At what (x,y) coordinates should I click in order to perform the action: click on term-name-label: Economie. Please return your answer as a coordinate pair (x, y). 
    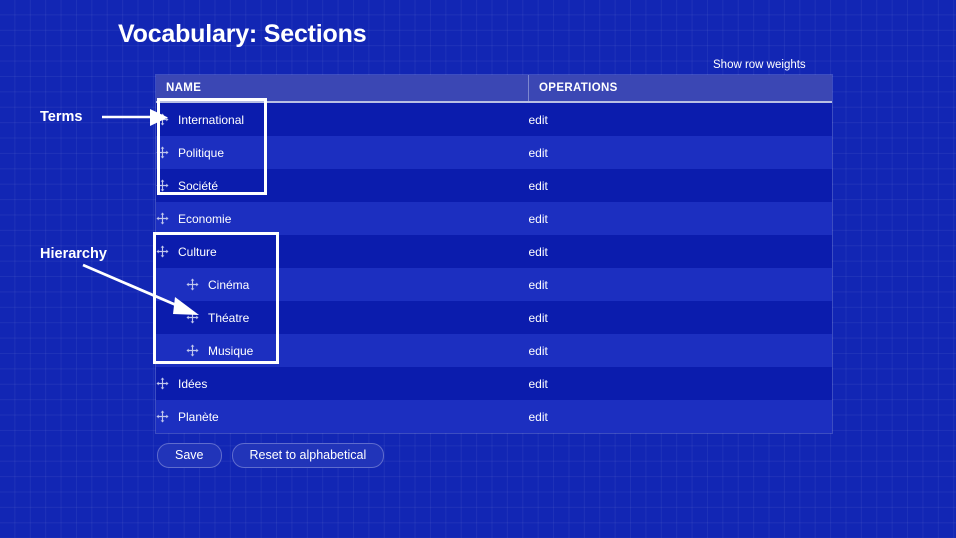
    Looking at the image, I should click on (205, 218).